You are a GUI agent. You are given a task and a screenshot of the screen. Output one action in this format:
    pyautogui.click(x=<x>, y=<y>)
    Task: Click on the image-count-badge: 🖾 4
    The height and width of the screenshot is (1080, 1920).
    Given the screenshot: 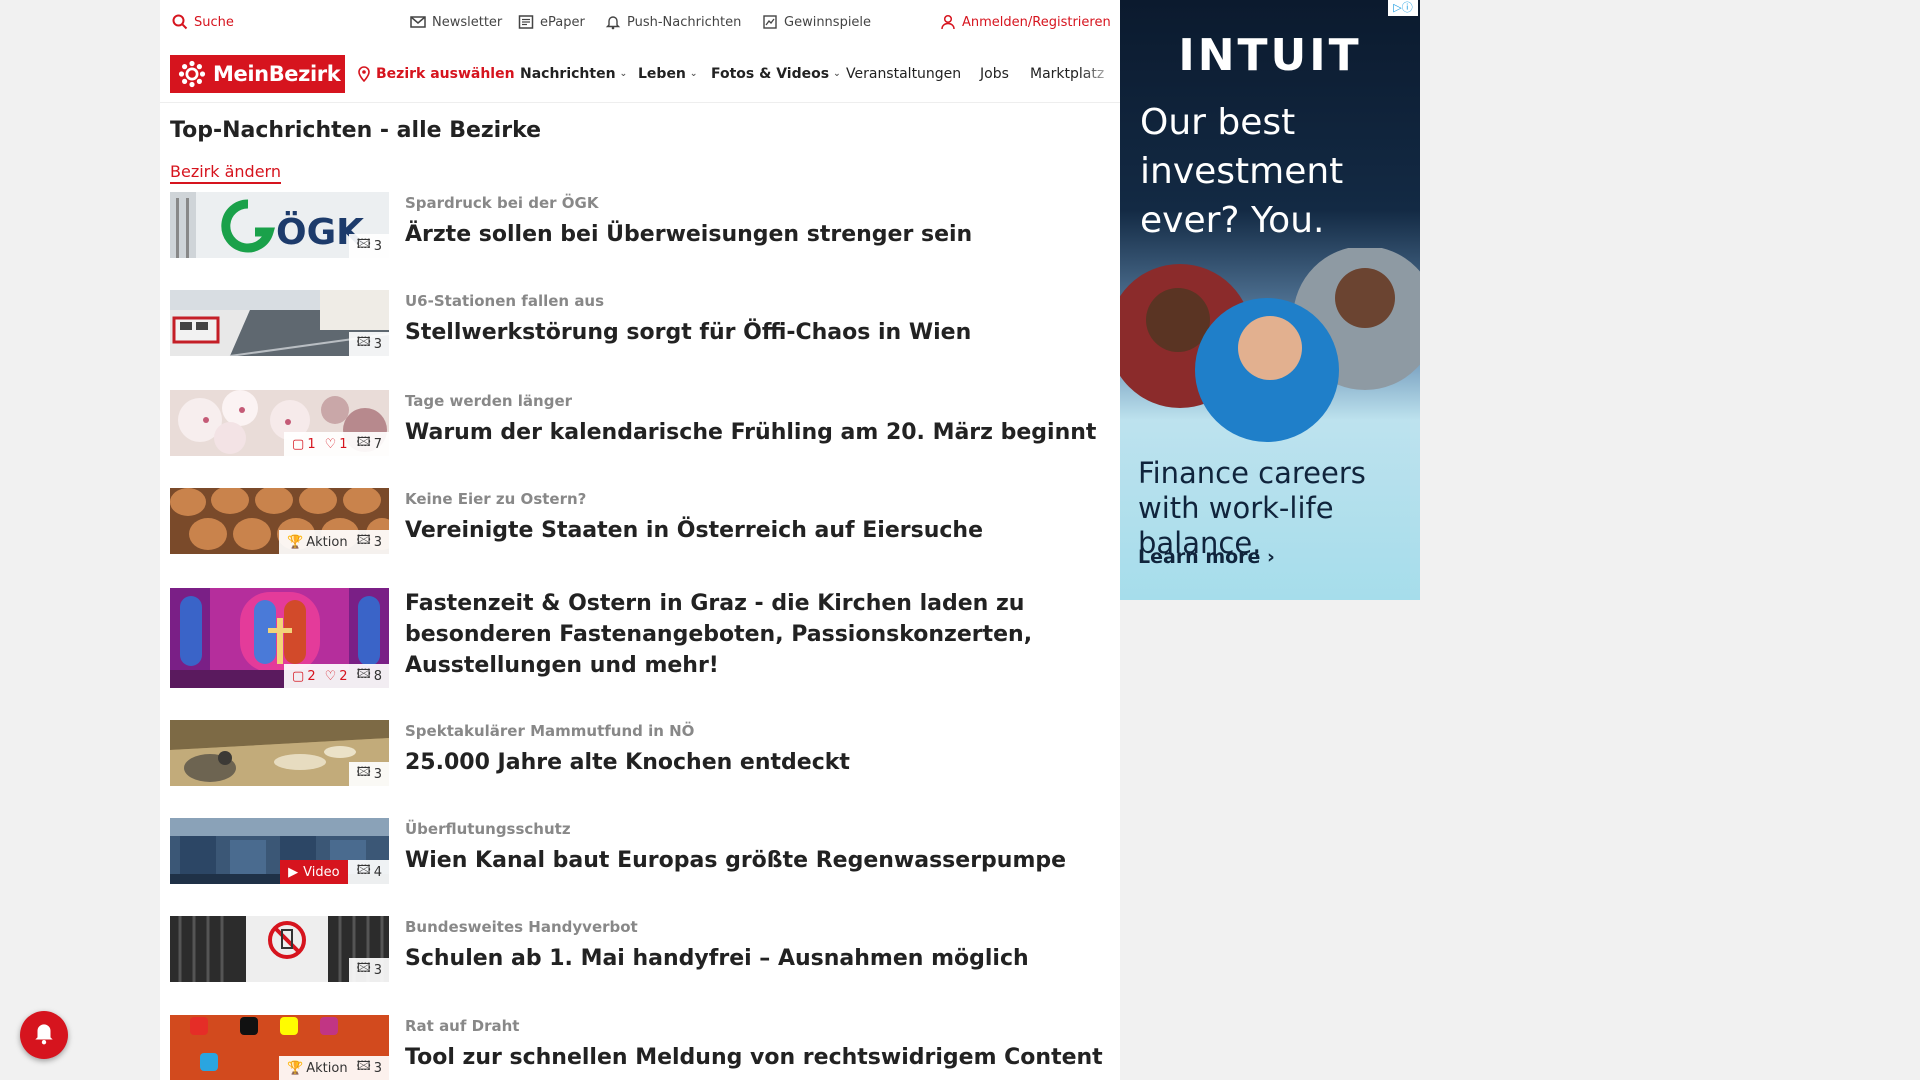 What is the action you would take?
    pyautogui.click(x=369, y=872)
    